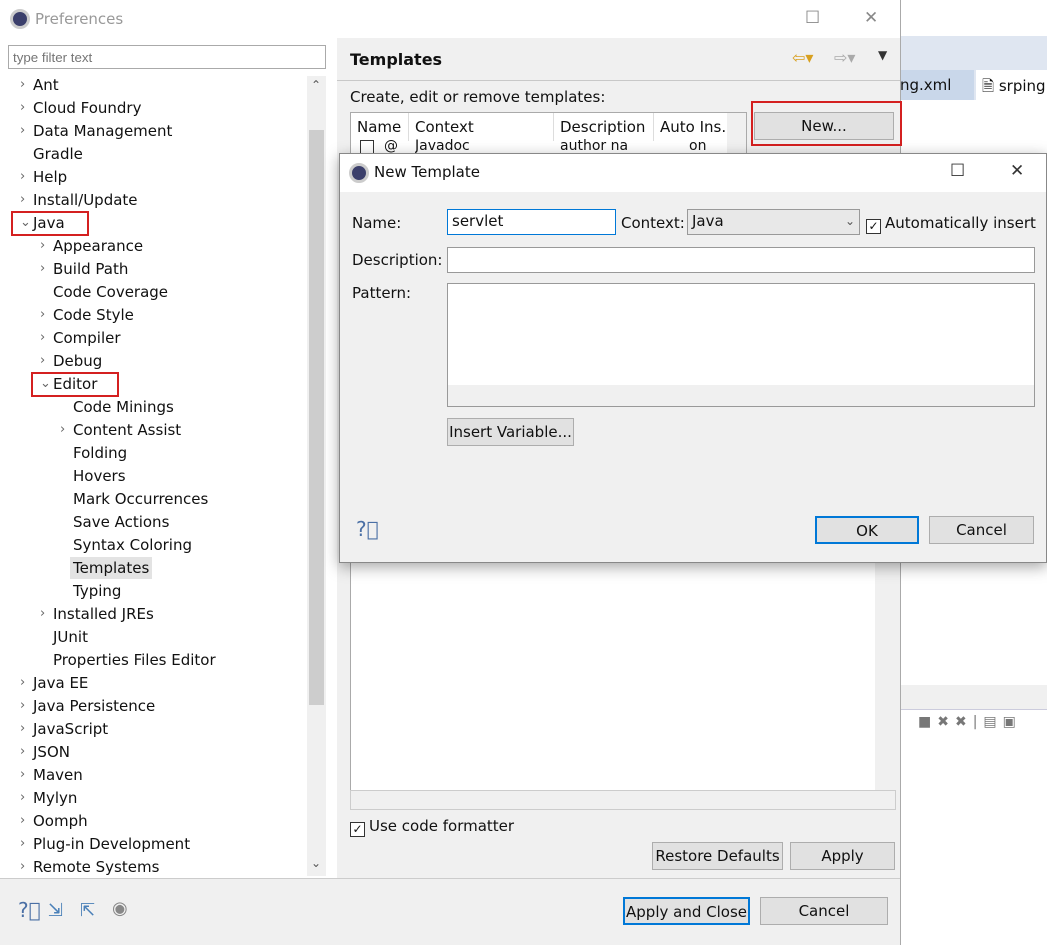 The width and height of the screenshot is (1047, 945). I want to click on tree-item: Maven, so click(58, 775).